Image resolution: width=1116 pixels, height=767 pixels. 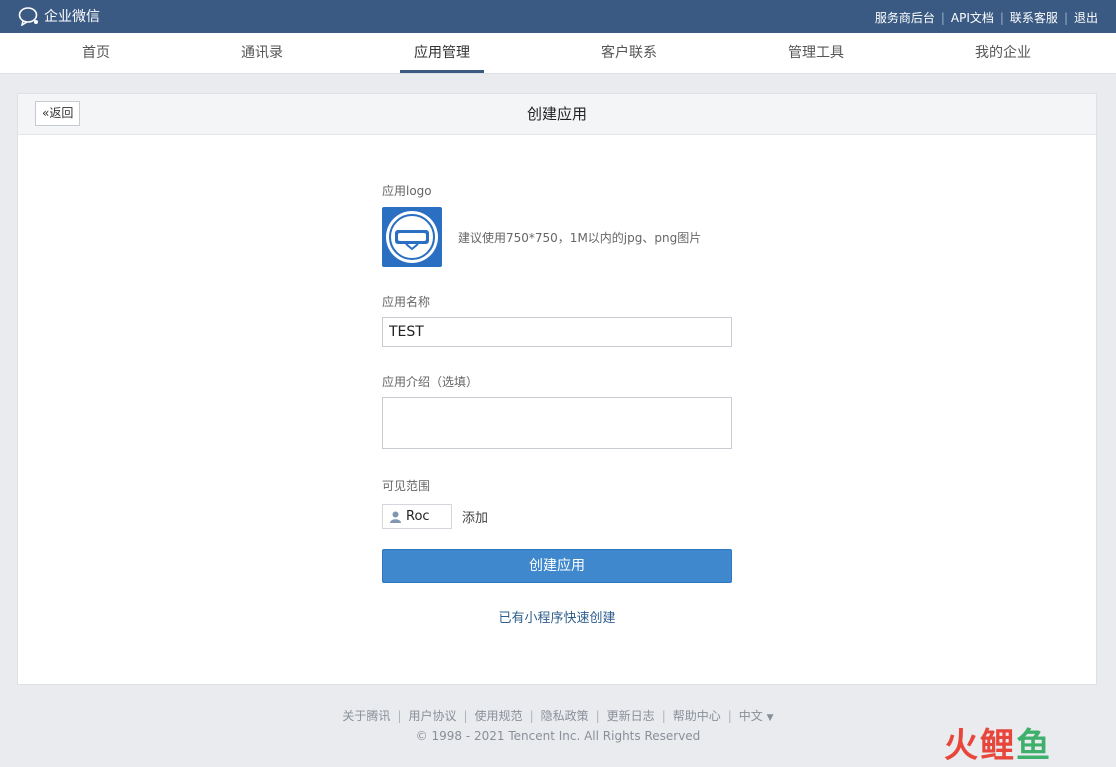 What do you see at coordinates (1086, 17) in the screenshot?
I see `logout-link: 退出` at bounding box center [1086, 17].